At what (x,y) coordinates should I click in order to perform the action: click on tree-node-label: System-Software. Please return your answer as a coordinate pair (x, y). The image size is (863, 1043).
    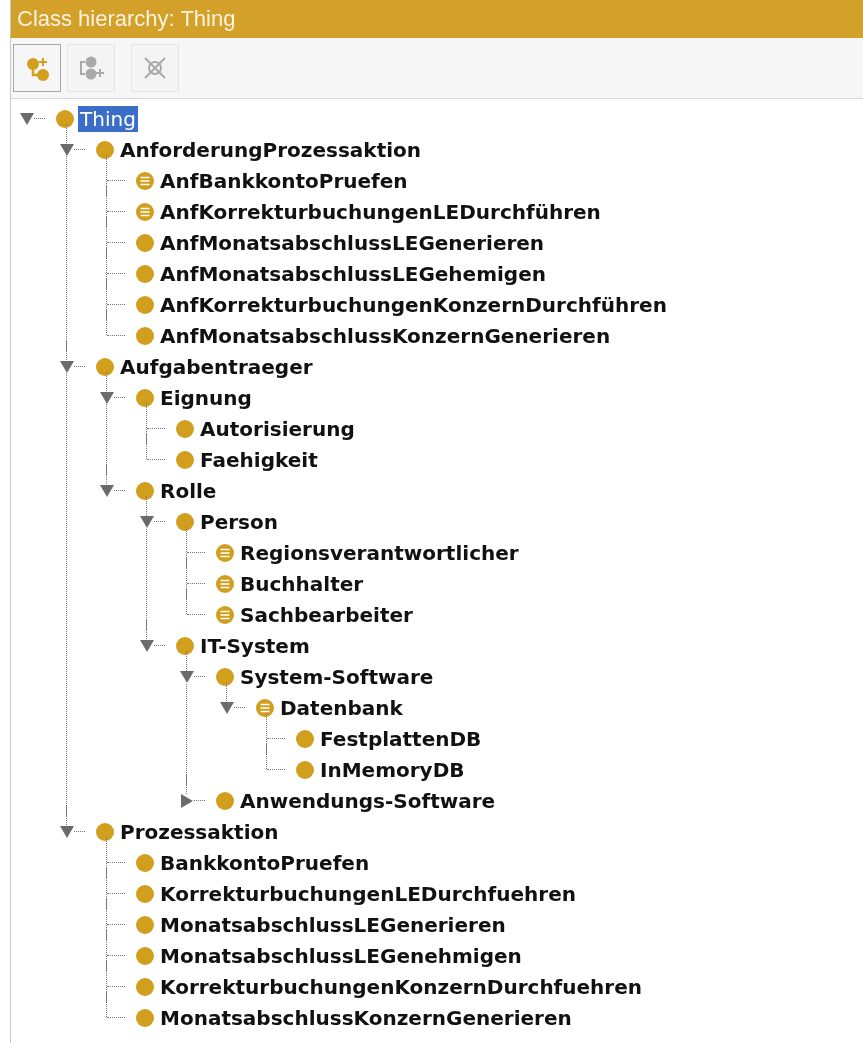
    Looking at the image, I should click on (337, 676).